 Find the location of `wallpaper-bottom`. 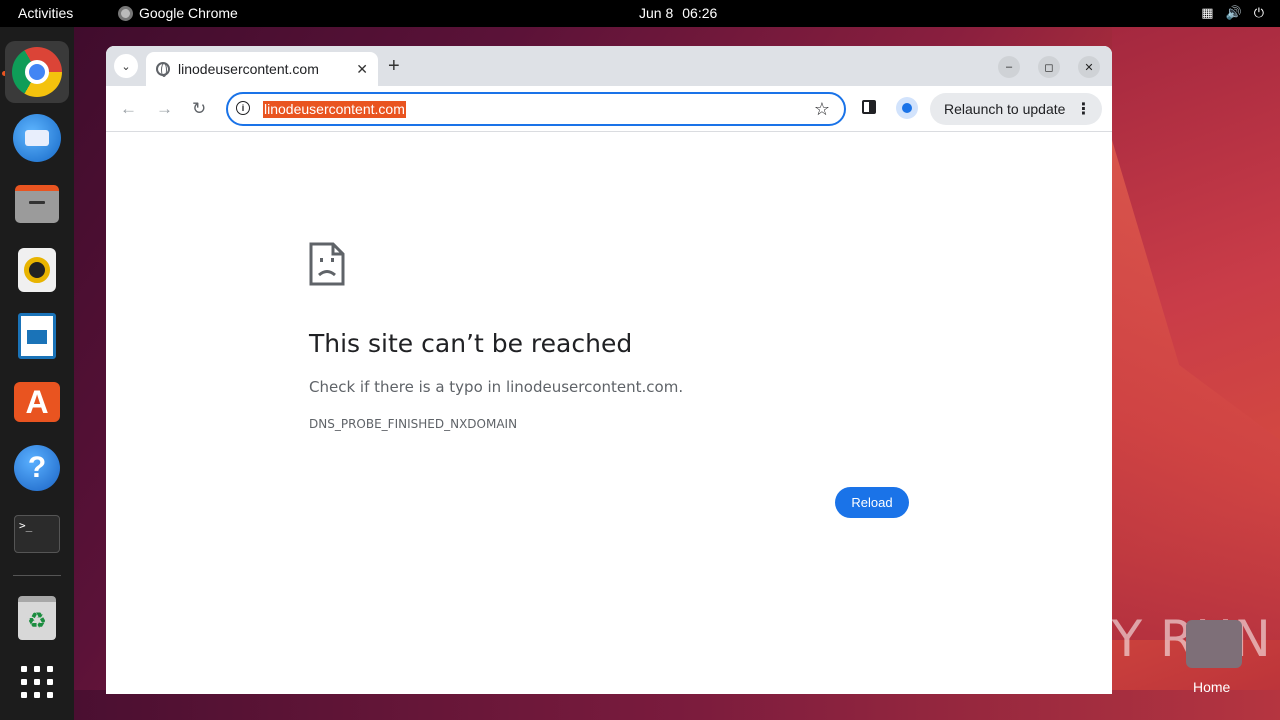

wallpaper-bottom is located at coordinates (677, 705).